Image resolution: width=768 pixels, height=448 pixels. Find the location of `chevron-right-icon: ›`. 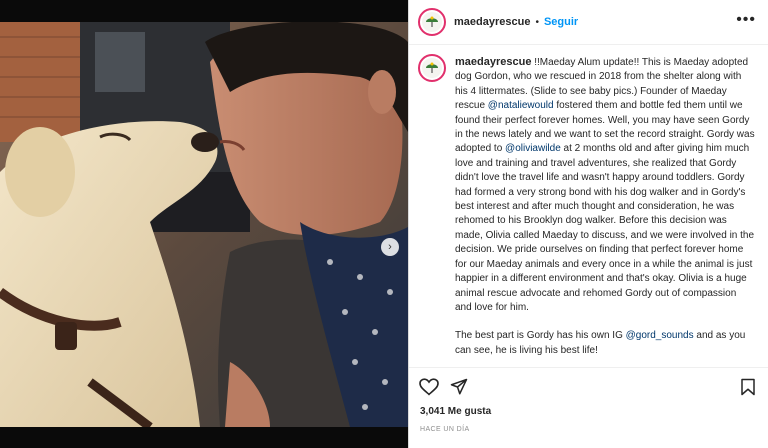

chevron-right-icon: › is located at coordinates (390, 247).